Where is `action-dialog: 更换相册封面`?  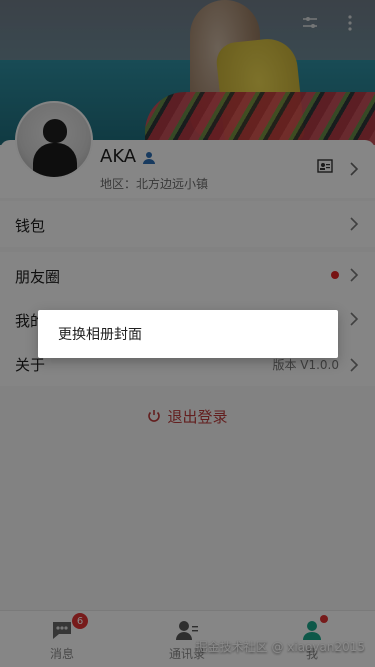 action-dialog: 更换相册封面 is located at coordinates (188, 334).